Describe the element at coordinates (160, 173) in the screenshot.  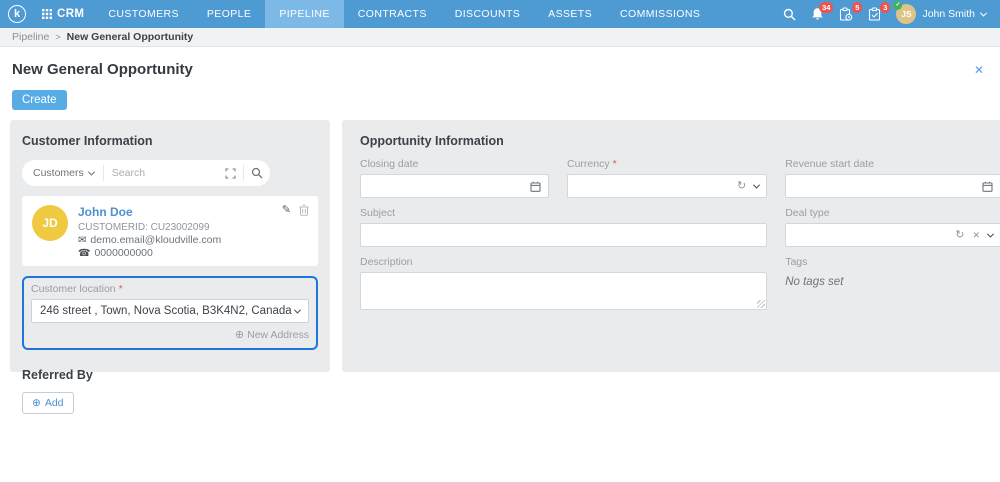
I see `customer-search-input` at that location.